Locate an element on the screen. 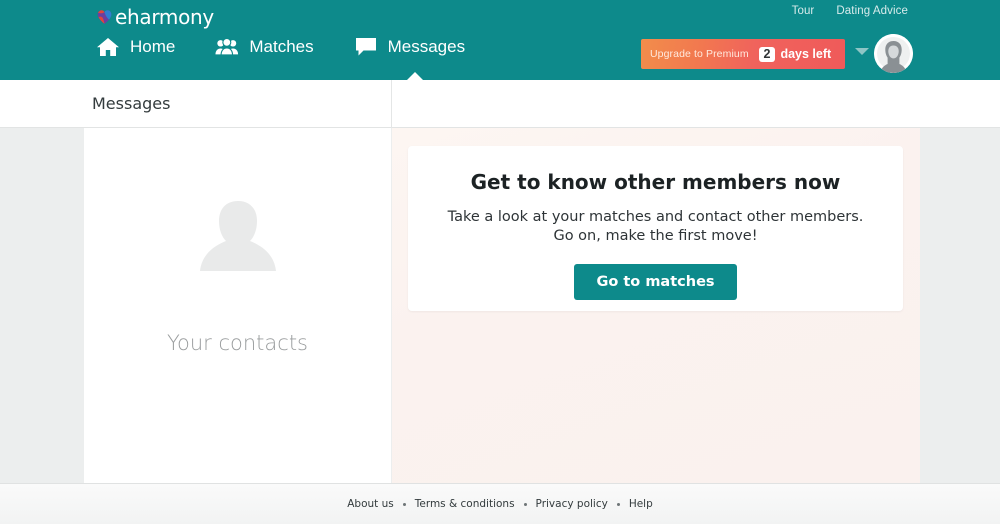 The image size is (1000, 524). contacts-empty-label: Your contacts is located at coordinates (237, 343).